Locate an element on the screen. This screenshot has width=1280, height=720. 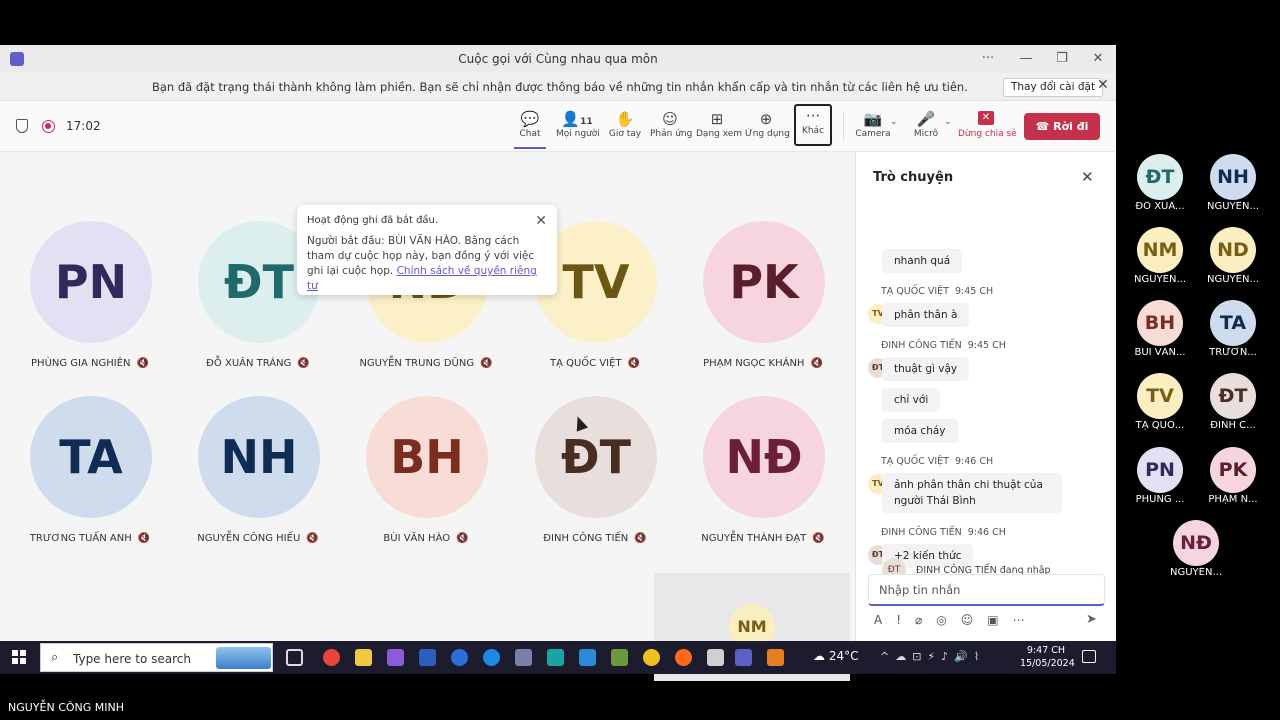
participant-tile: NĐ NGUYỄN THÀNH ĐẠT 🔇 is located at coordinates (763, 464).